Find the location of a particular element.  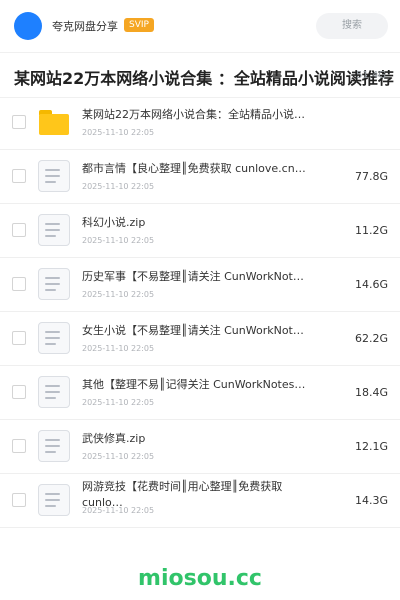

title-row: 某网站22万本网络小说合集 ：全站精品小说阅读推荐 51.4G is located at coordinates (200, 75).